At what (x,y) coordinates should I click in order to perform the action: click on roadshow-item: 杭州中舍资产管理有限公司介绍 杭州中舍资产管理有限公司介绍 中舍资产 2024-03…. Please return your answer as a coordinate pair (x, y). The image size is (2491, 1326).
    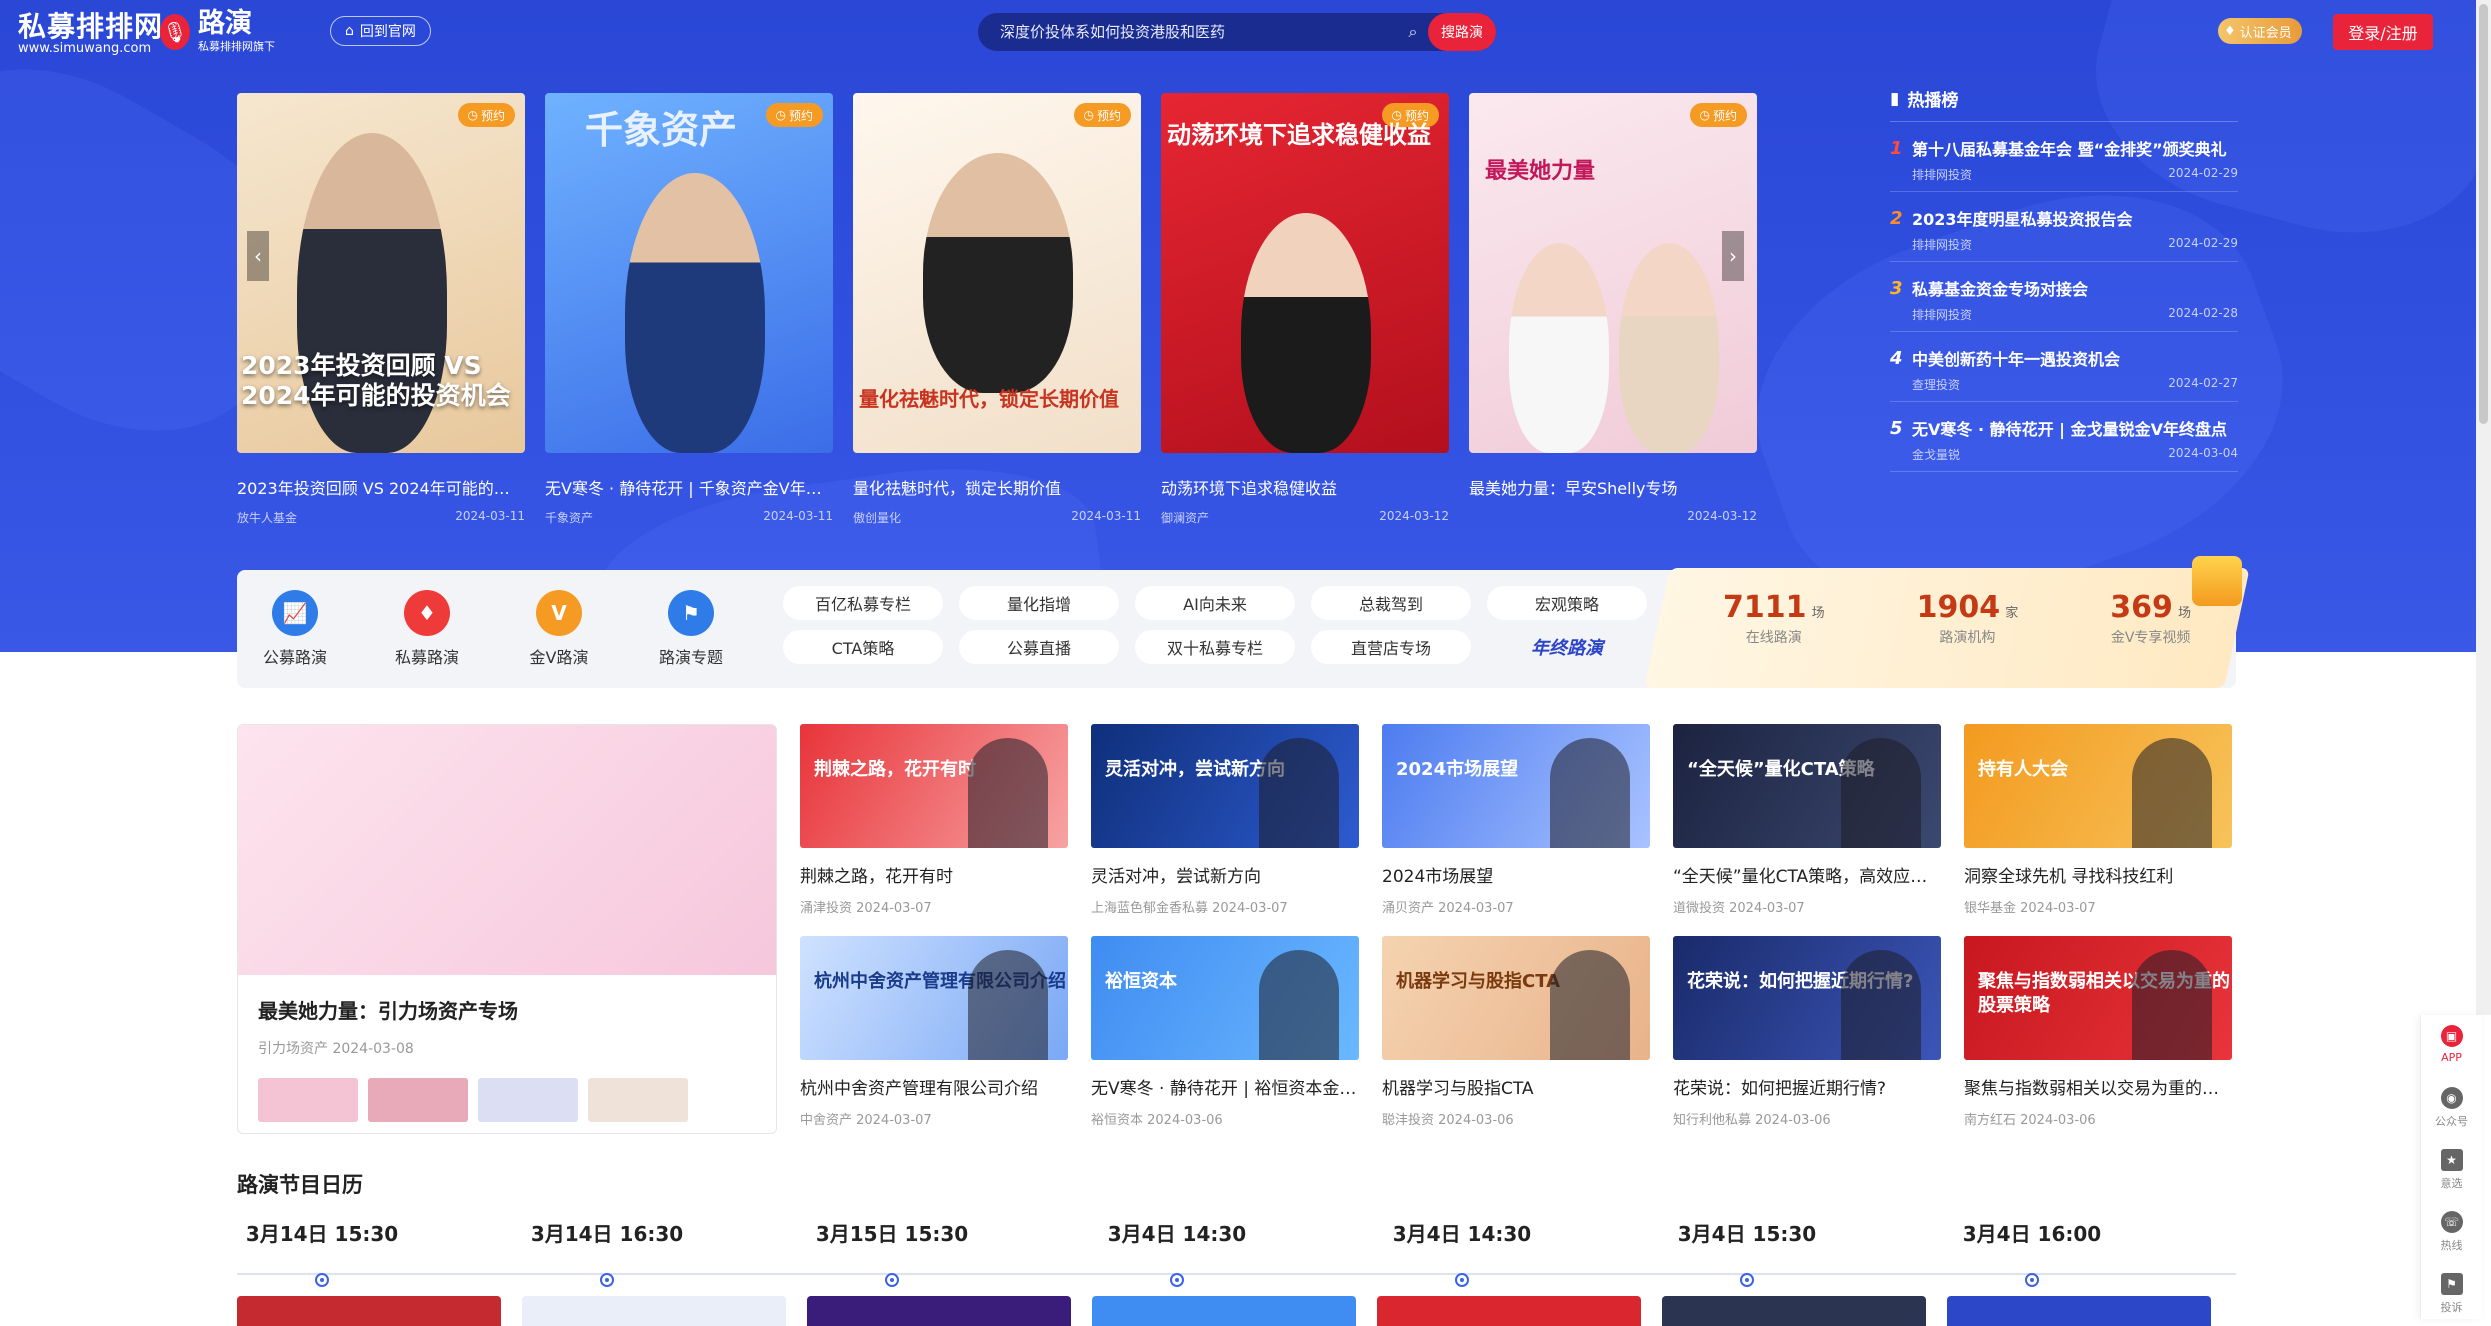
    Looking at the image, I should click on (934, 1032).